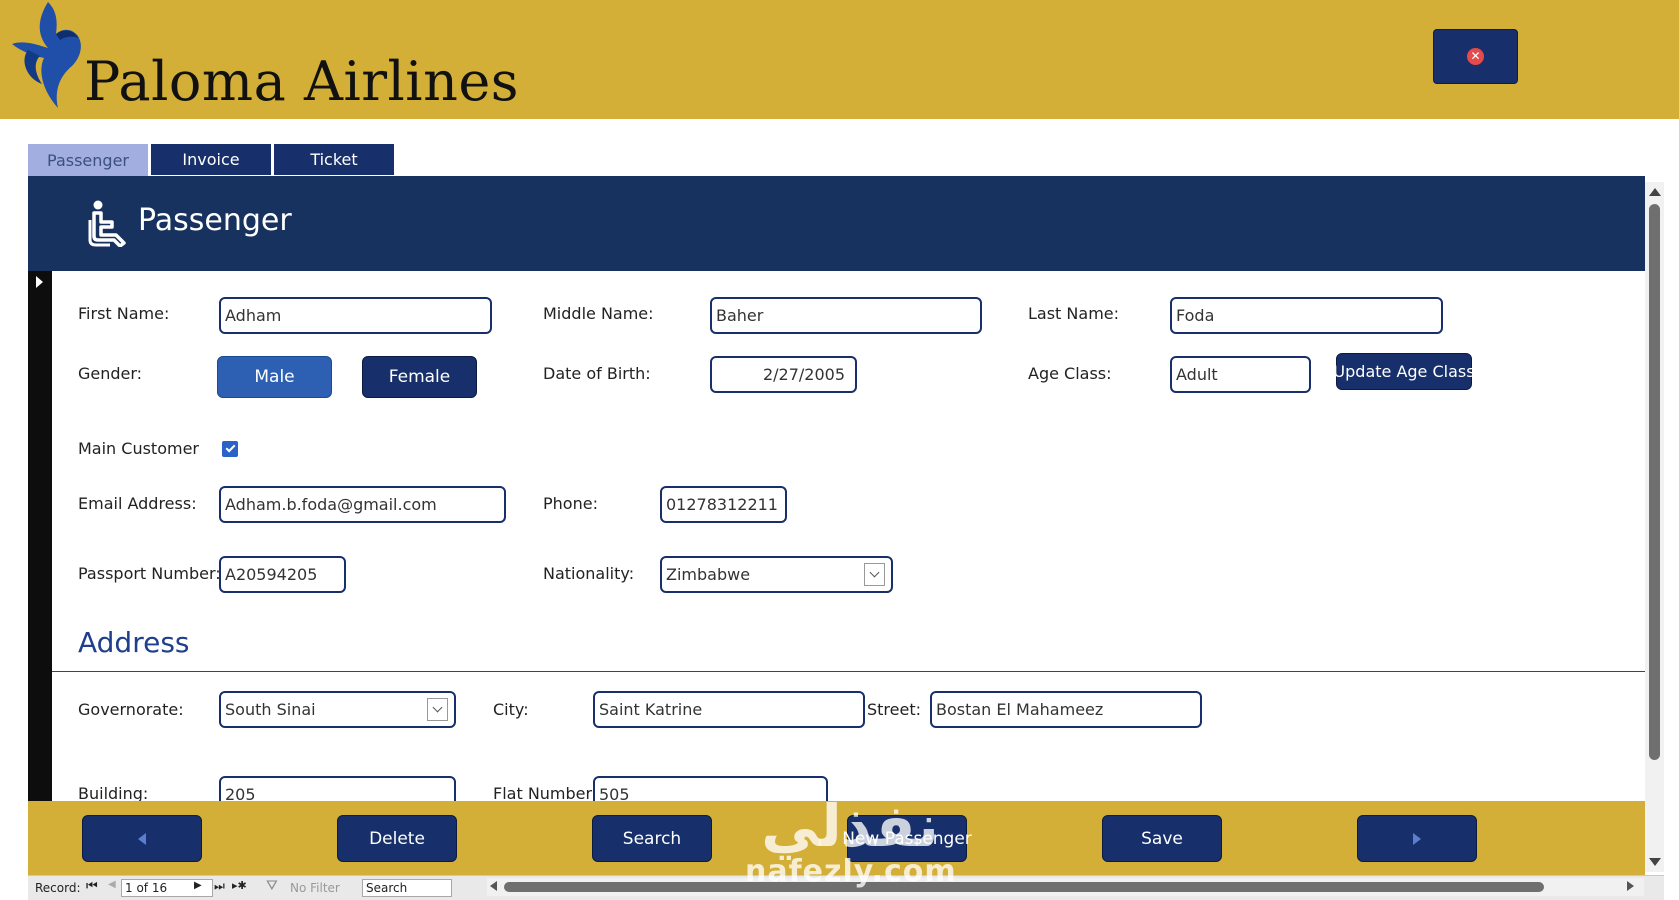  I want to click on close-icon: ✕, so click(1475, 56).